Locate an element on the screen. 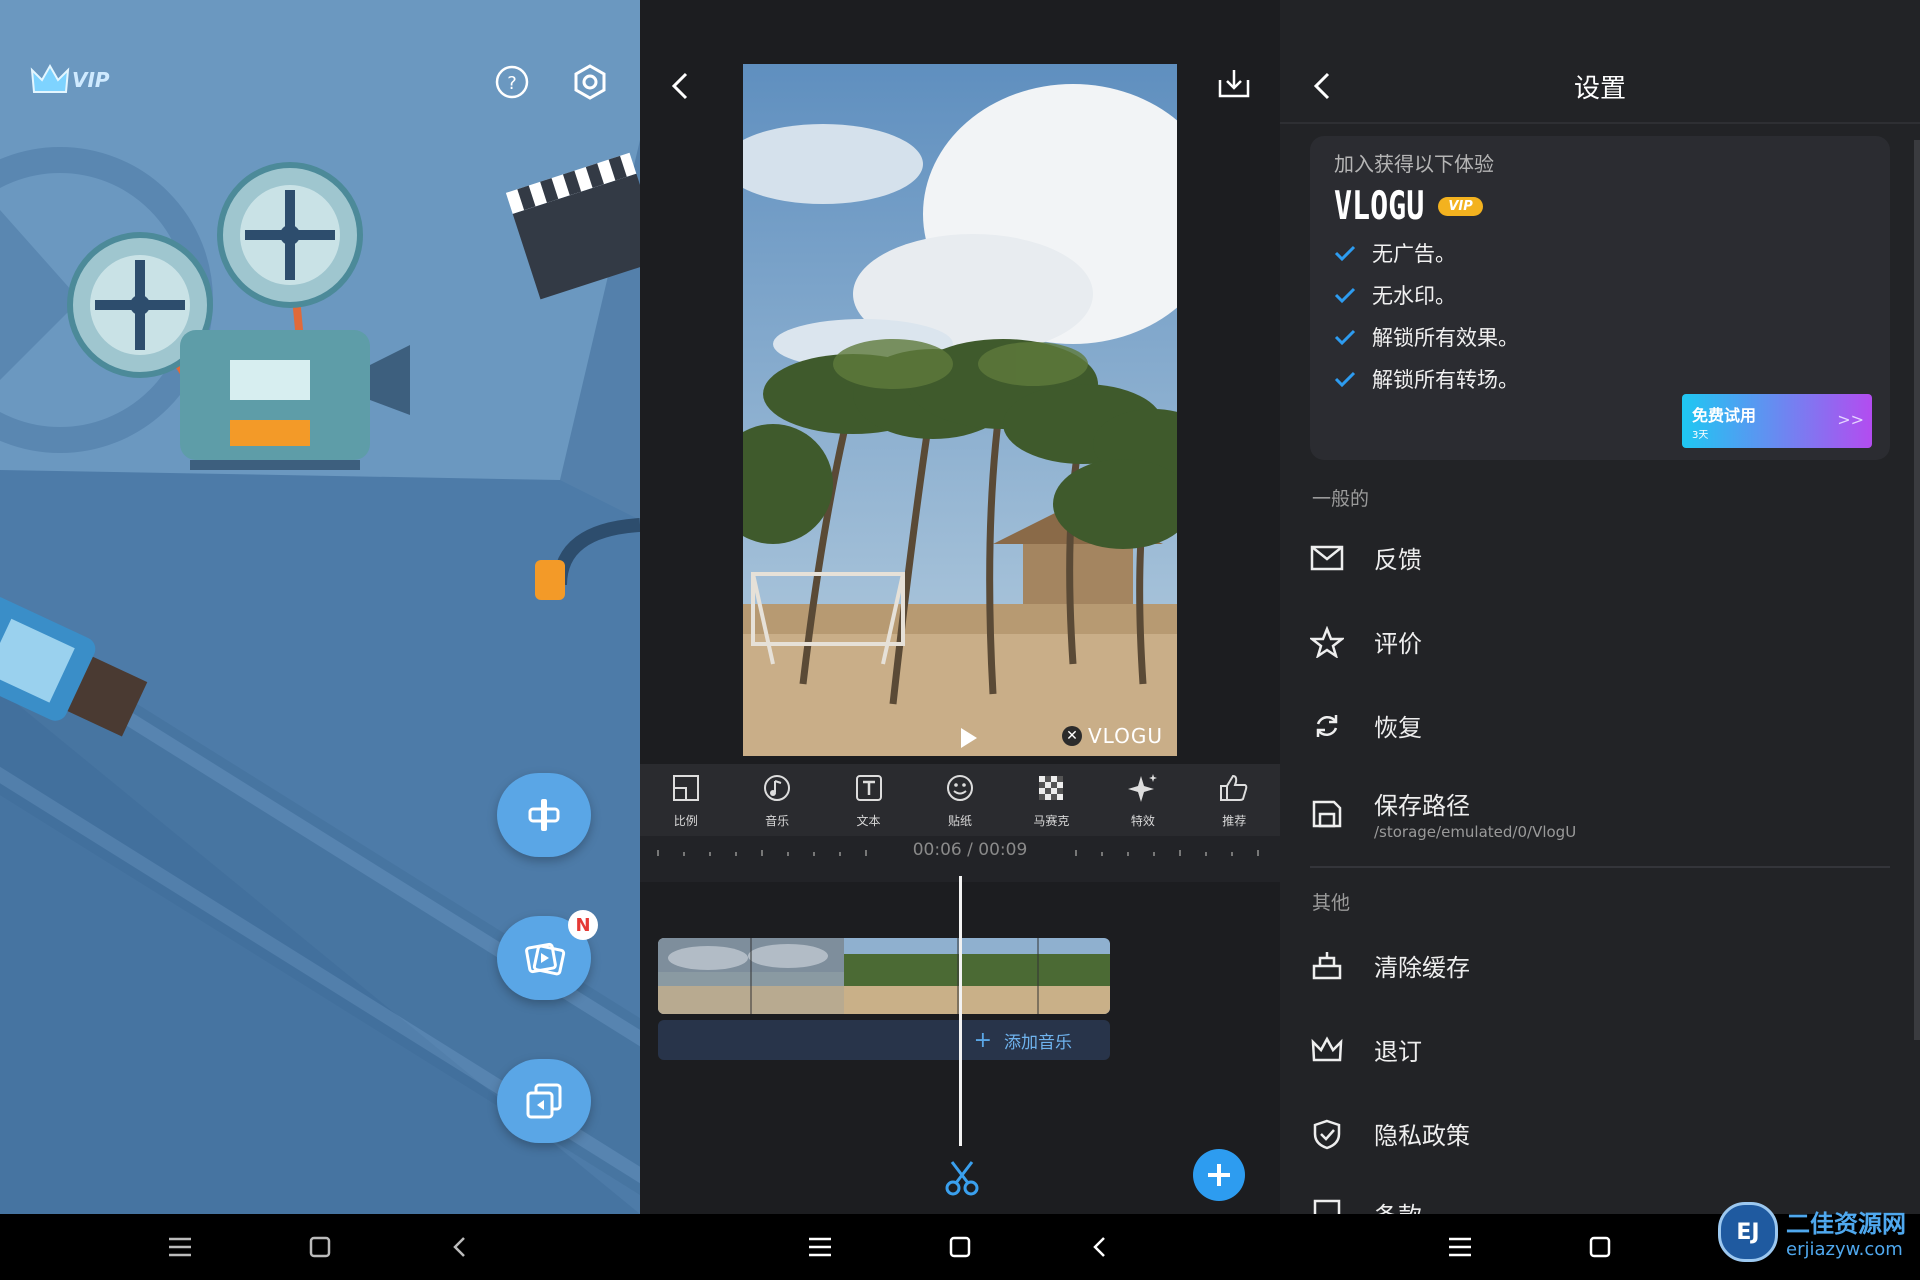 The width and height of the screenshot is (1920, 1280). section-divider is located at coordinates (1600, 867).